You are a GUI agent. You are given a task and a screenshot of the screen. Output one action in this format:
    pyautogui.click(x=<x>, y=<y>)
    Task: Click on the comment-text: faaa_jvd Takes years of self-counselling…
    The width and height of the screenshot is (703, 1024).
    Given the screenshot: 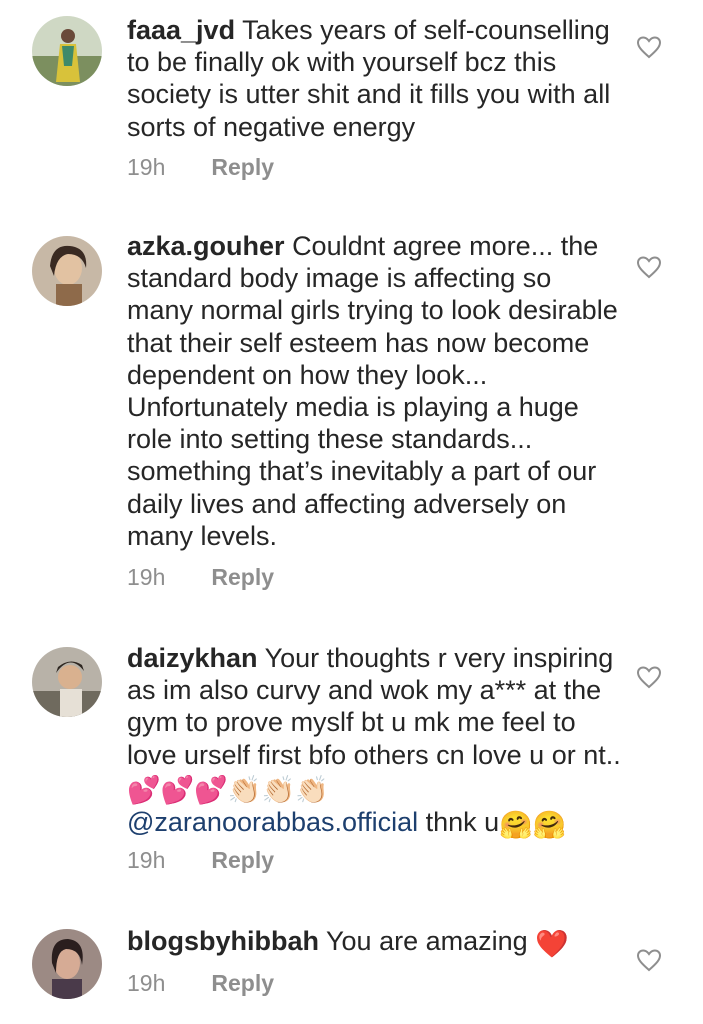 What is the action you would take?
    pyautogui.click(x=374, y=78)
    